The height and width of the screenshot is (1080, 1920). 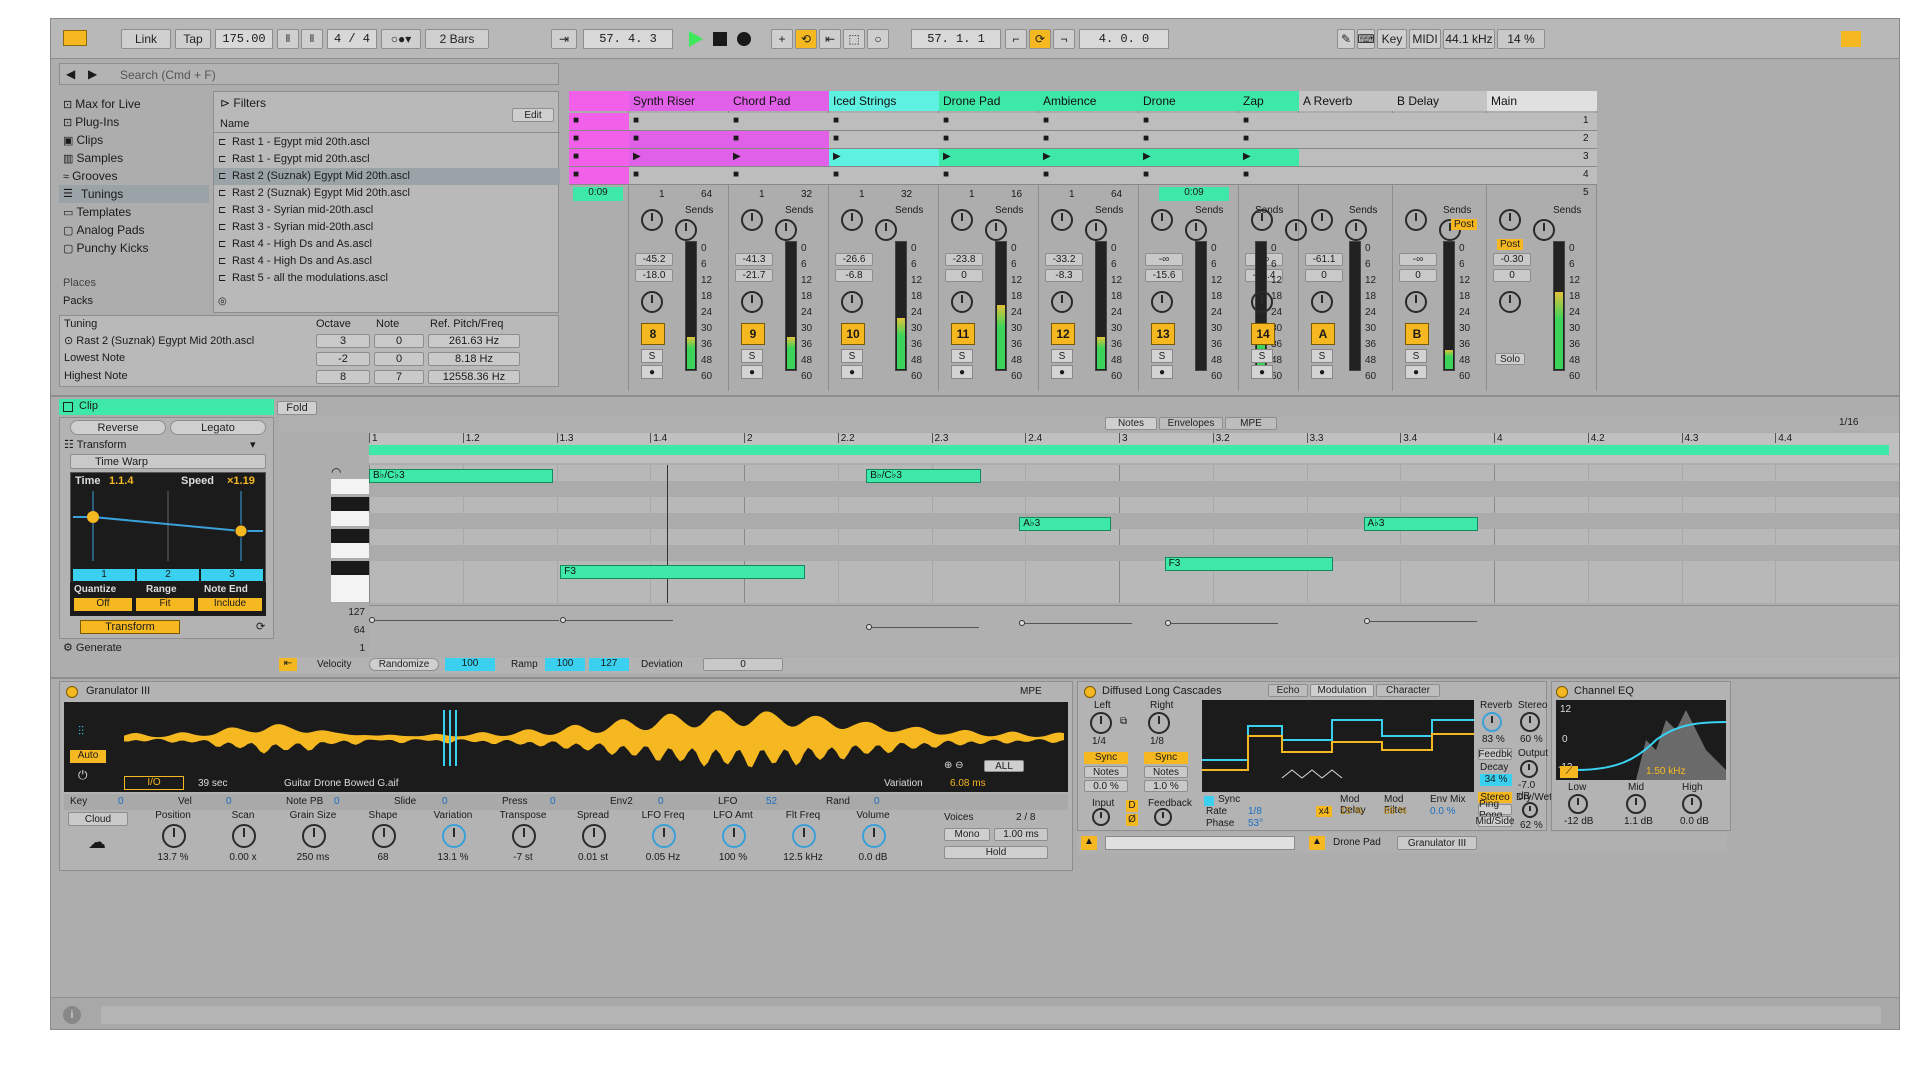 What do you see at coordinates (1200, 843) in the screenshot?
I see `device-overview` at bounding box center [1200, 843].